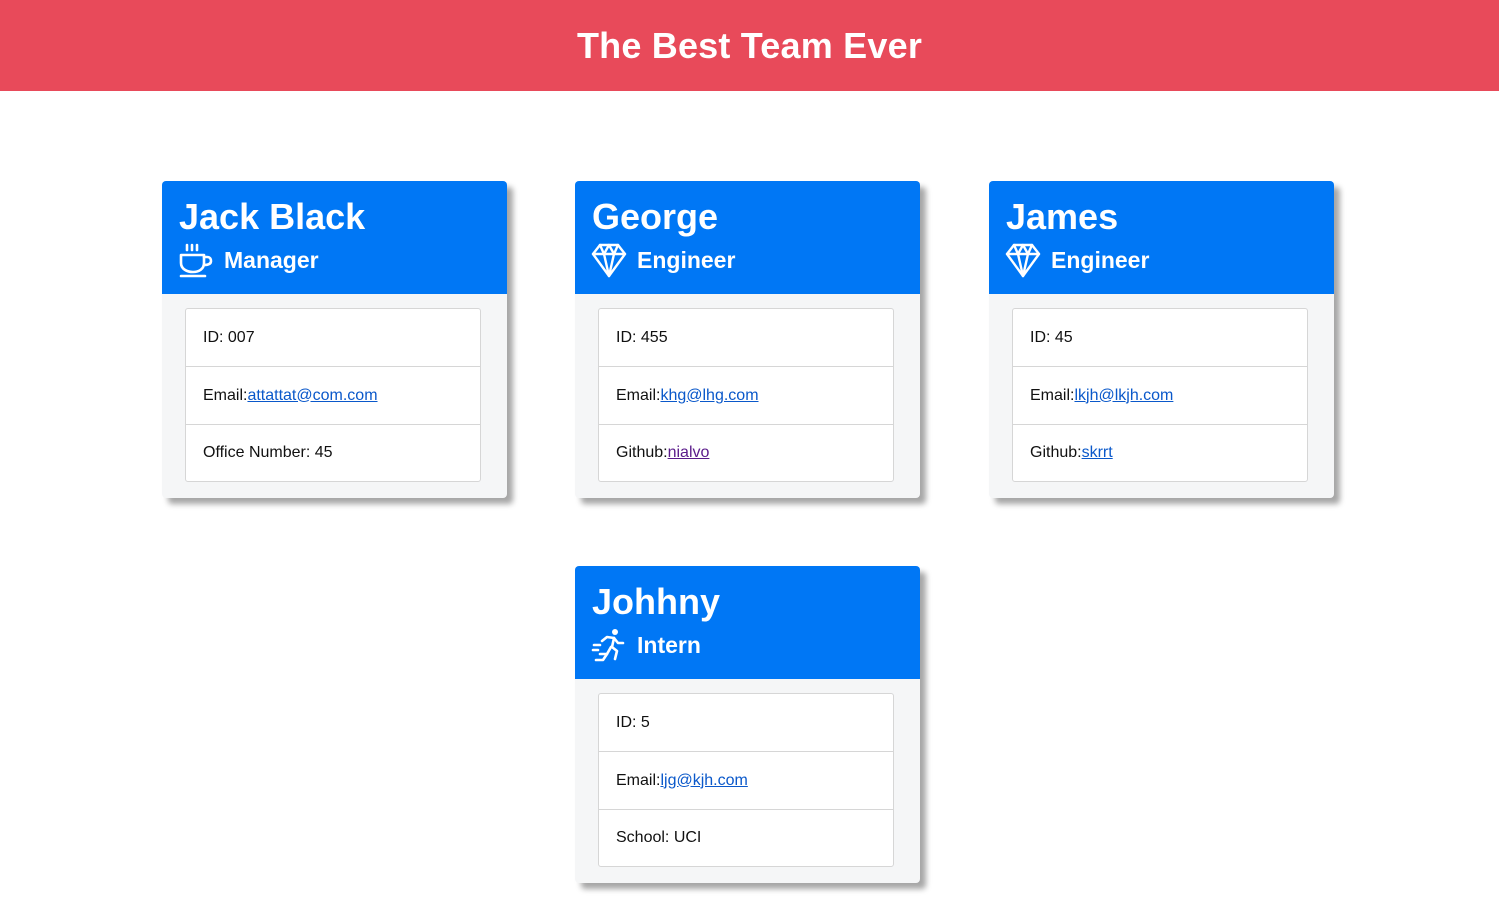  I want to click on card-header: Jack Black Manager, so click(334, 237).